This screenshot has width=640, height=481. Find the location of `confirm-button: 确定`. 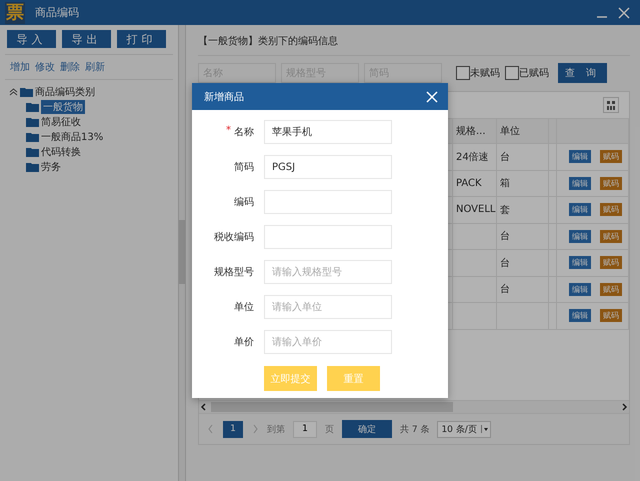

confirm-button: 确定 is located at coordinates (367, 429).